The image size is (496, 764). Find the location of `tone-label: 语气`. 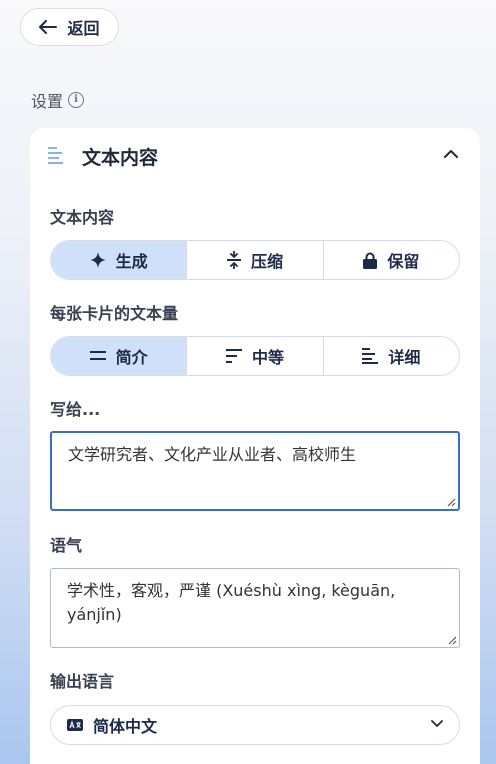

tone-label: 语气 is located at coordinates (66, 545).